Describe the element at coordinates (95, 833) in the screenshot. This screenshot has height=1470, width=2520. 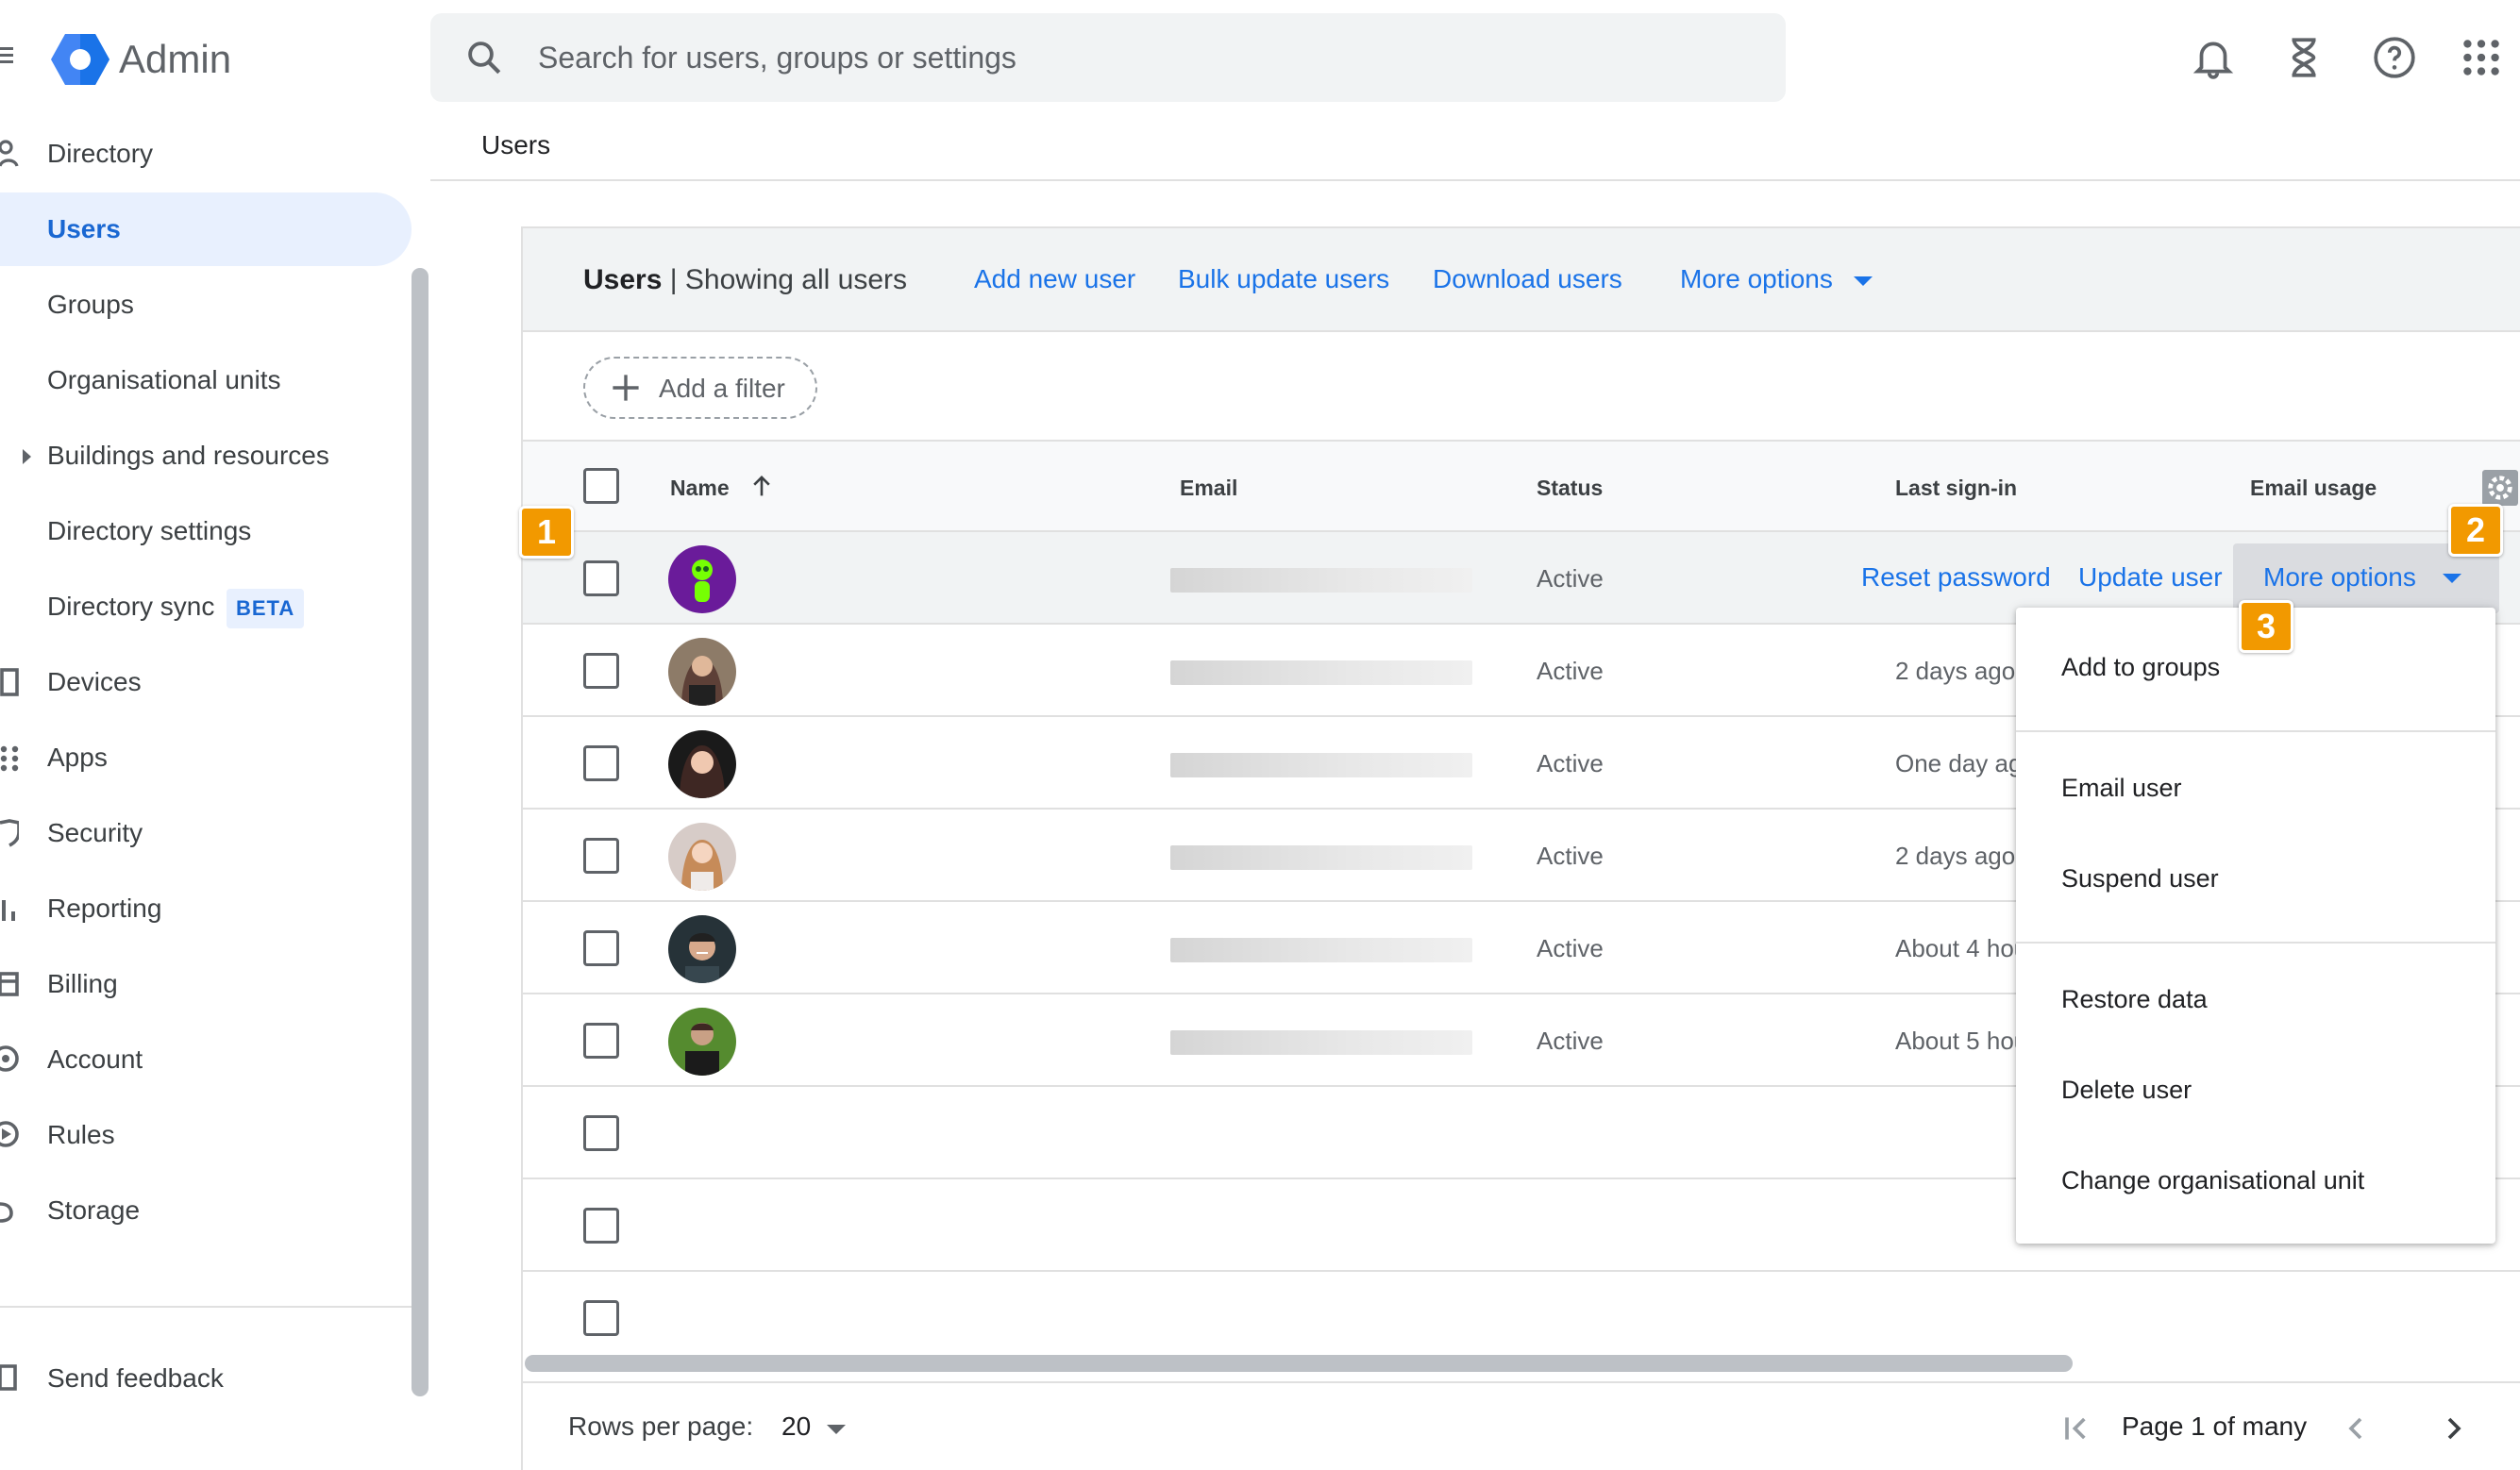
I see `sidebar-item-label: Security` at that location.